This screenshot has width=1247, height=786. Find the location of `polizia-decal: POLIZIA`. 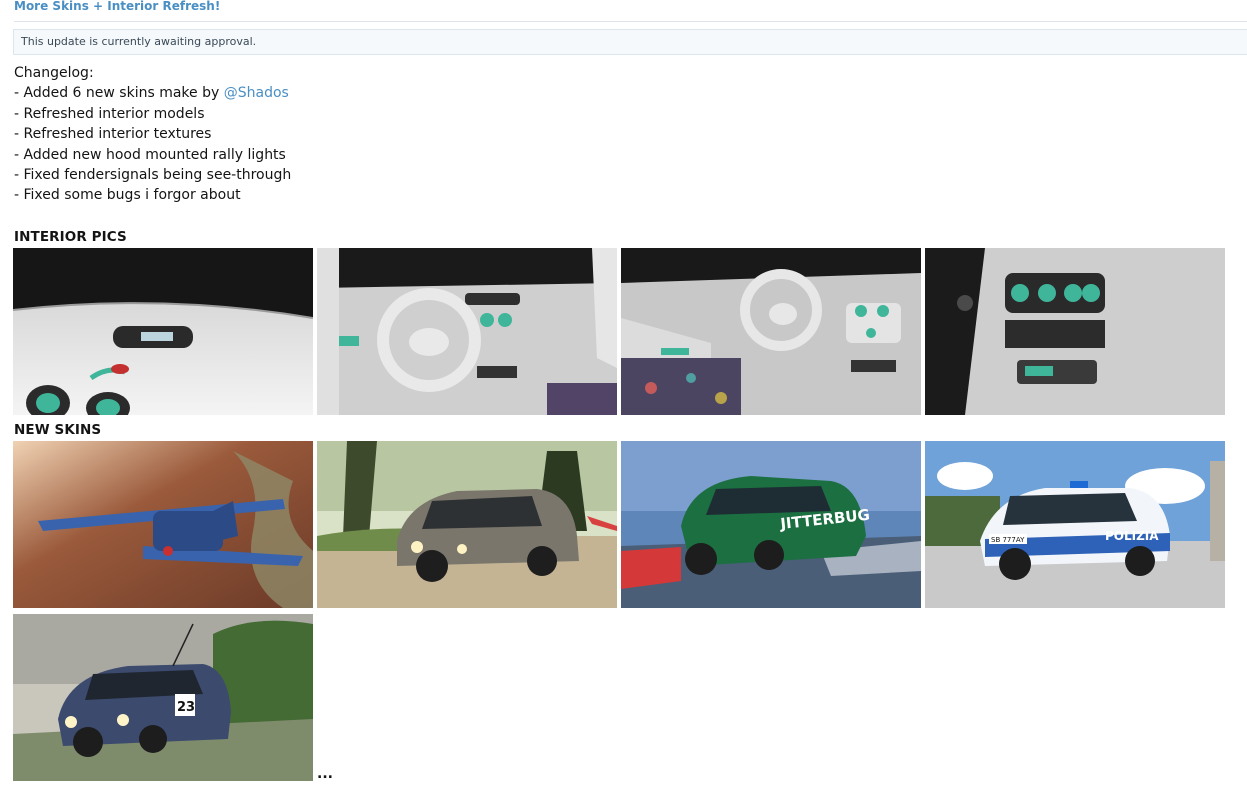

polizia-decal: POLIZIA is located at coordinates (1132, 536).